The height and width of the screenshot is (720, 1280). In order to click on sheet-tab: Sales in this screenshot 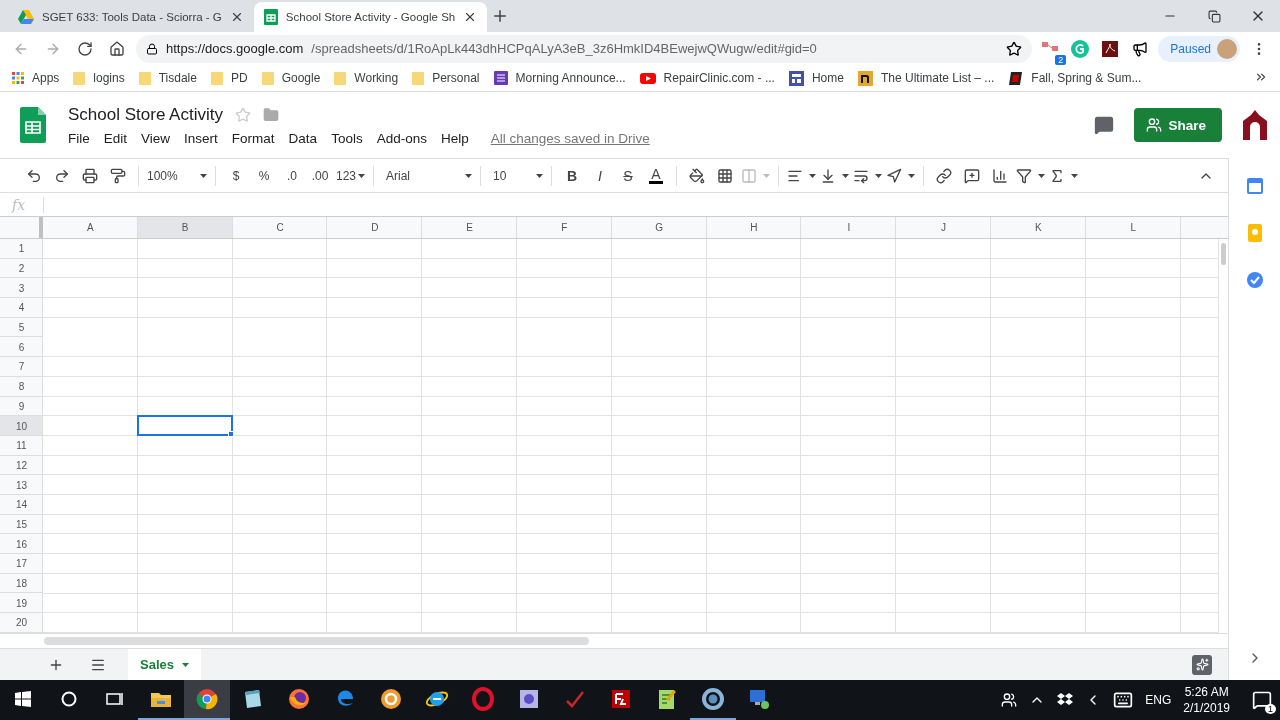, I will do `click(164, 664)`.